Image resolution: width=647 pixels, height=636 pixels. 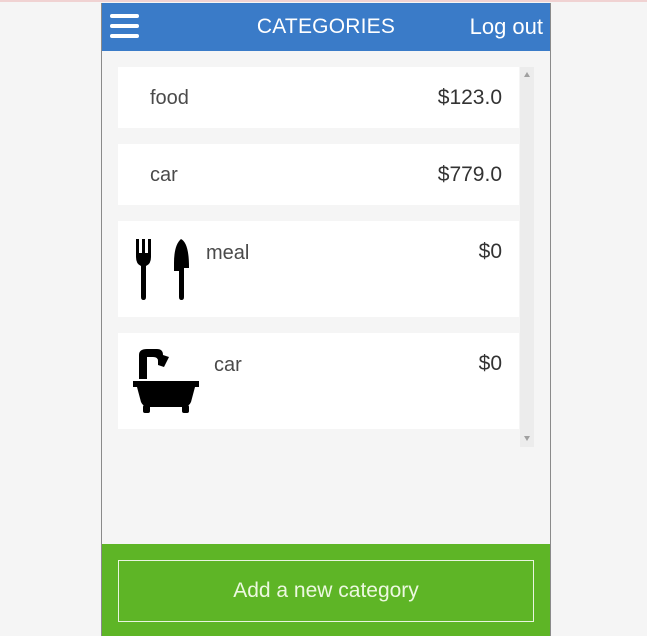 What do you see at coordinates (527, 74) in the screenshot?
I see `scroll-up-arrow-icon` at bounding box center [527, 74].